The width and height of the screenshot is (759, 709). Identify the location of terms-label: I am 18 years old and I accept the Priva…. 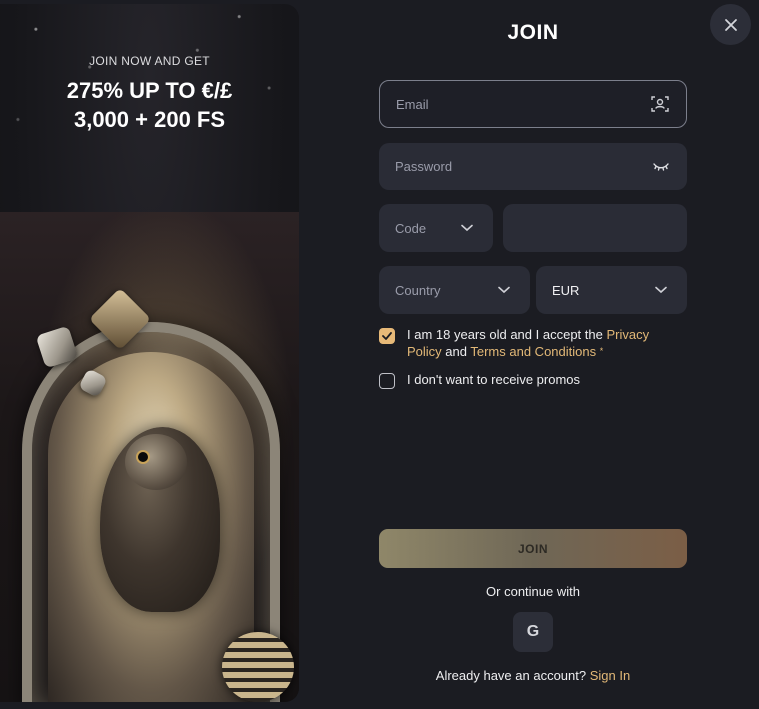
(543, 343).